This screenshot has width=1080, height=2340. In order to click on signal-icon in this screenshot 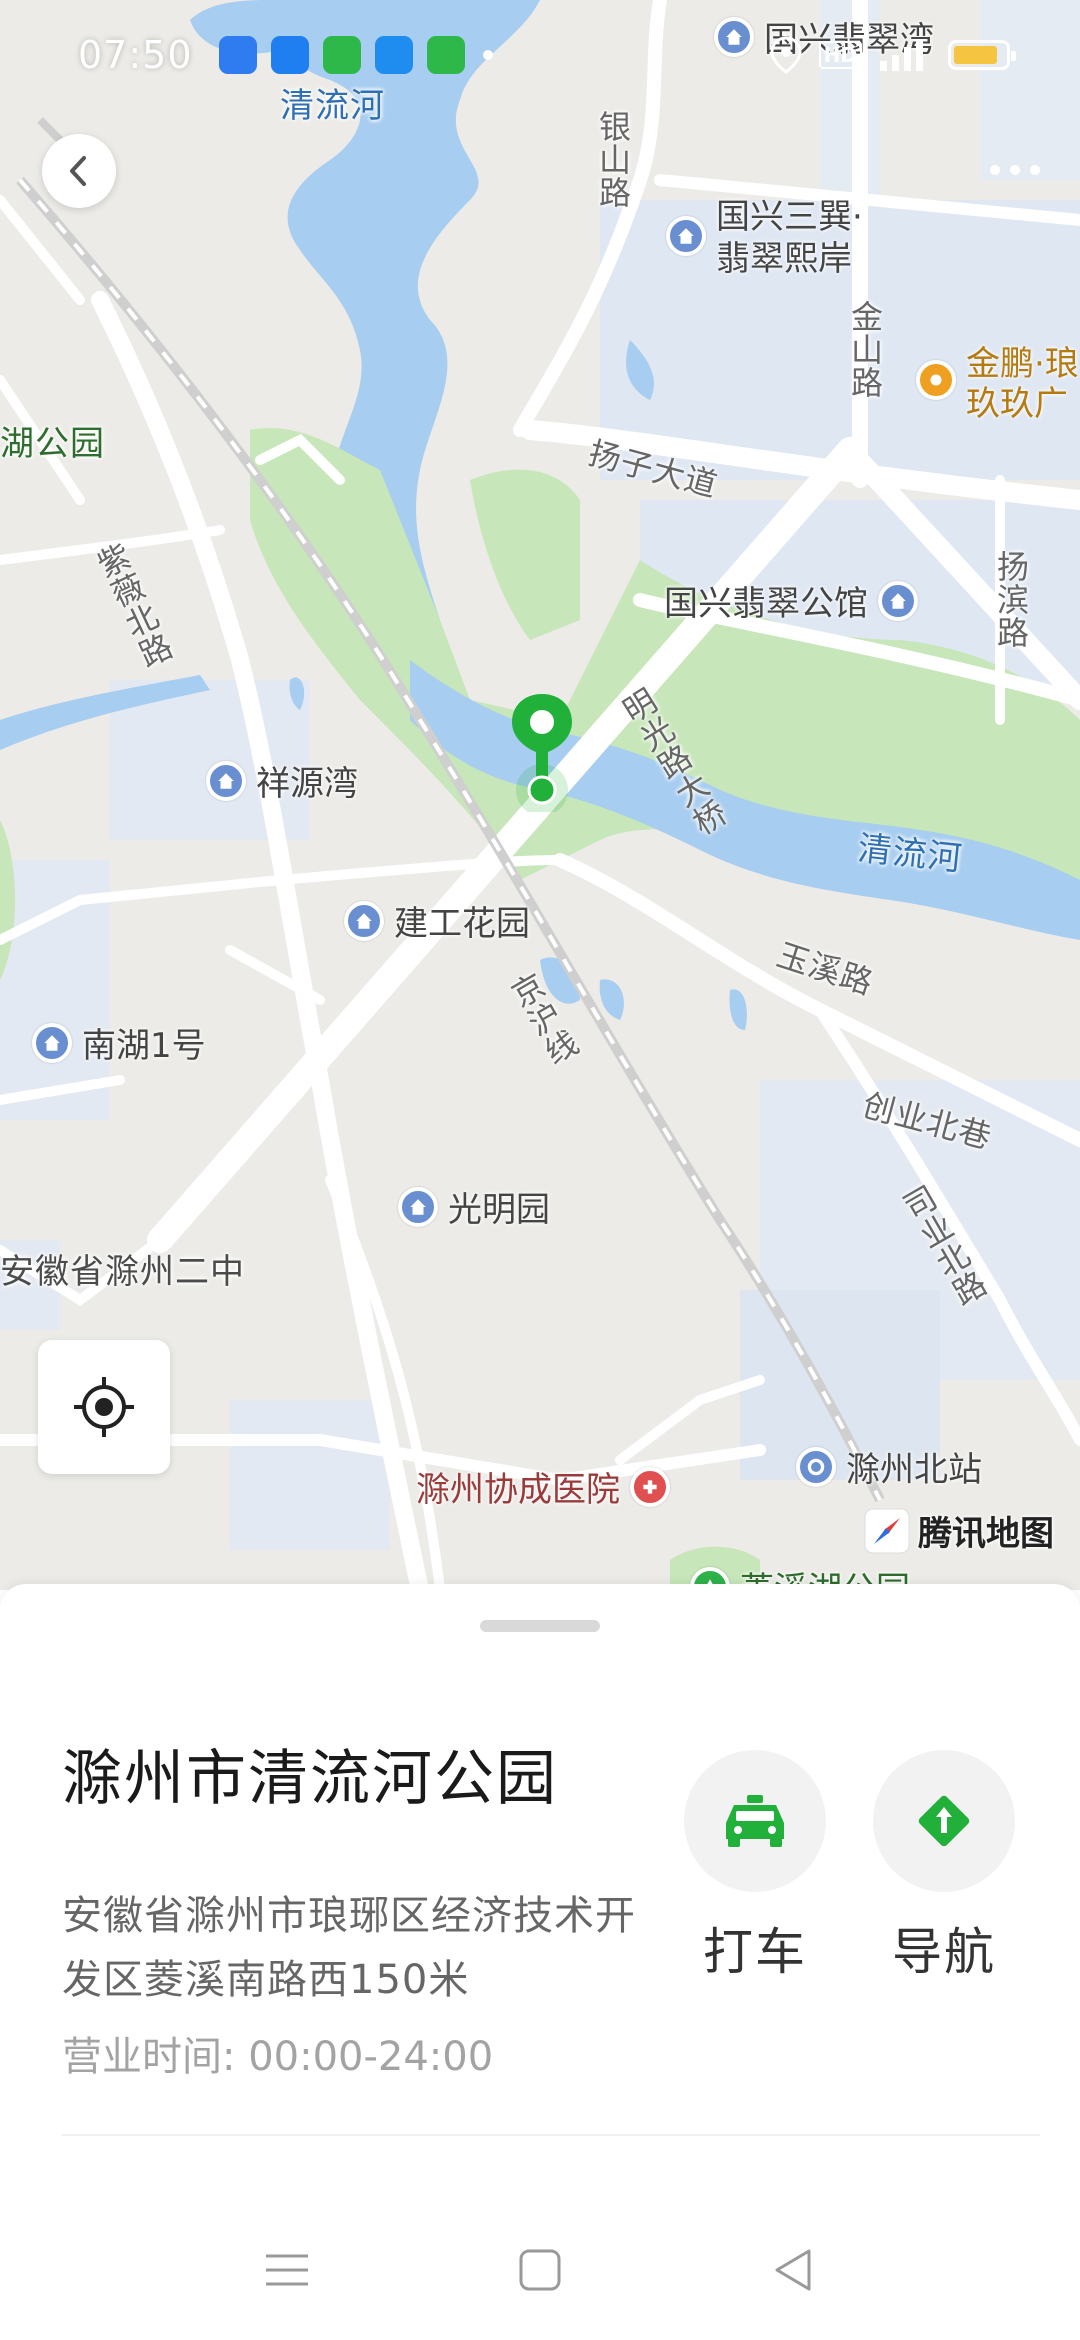, I will do `click(901, 55)`.